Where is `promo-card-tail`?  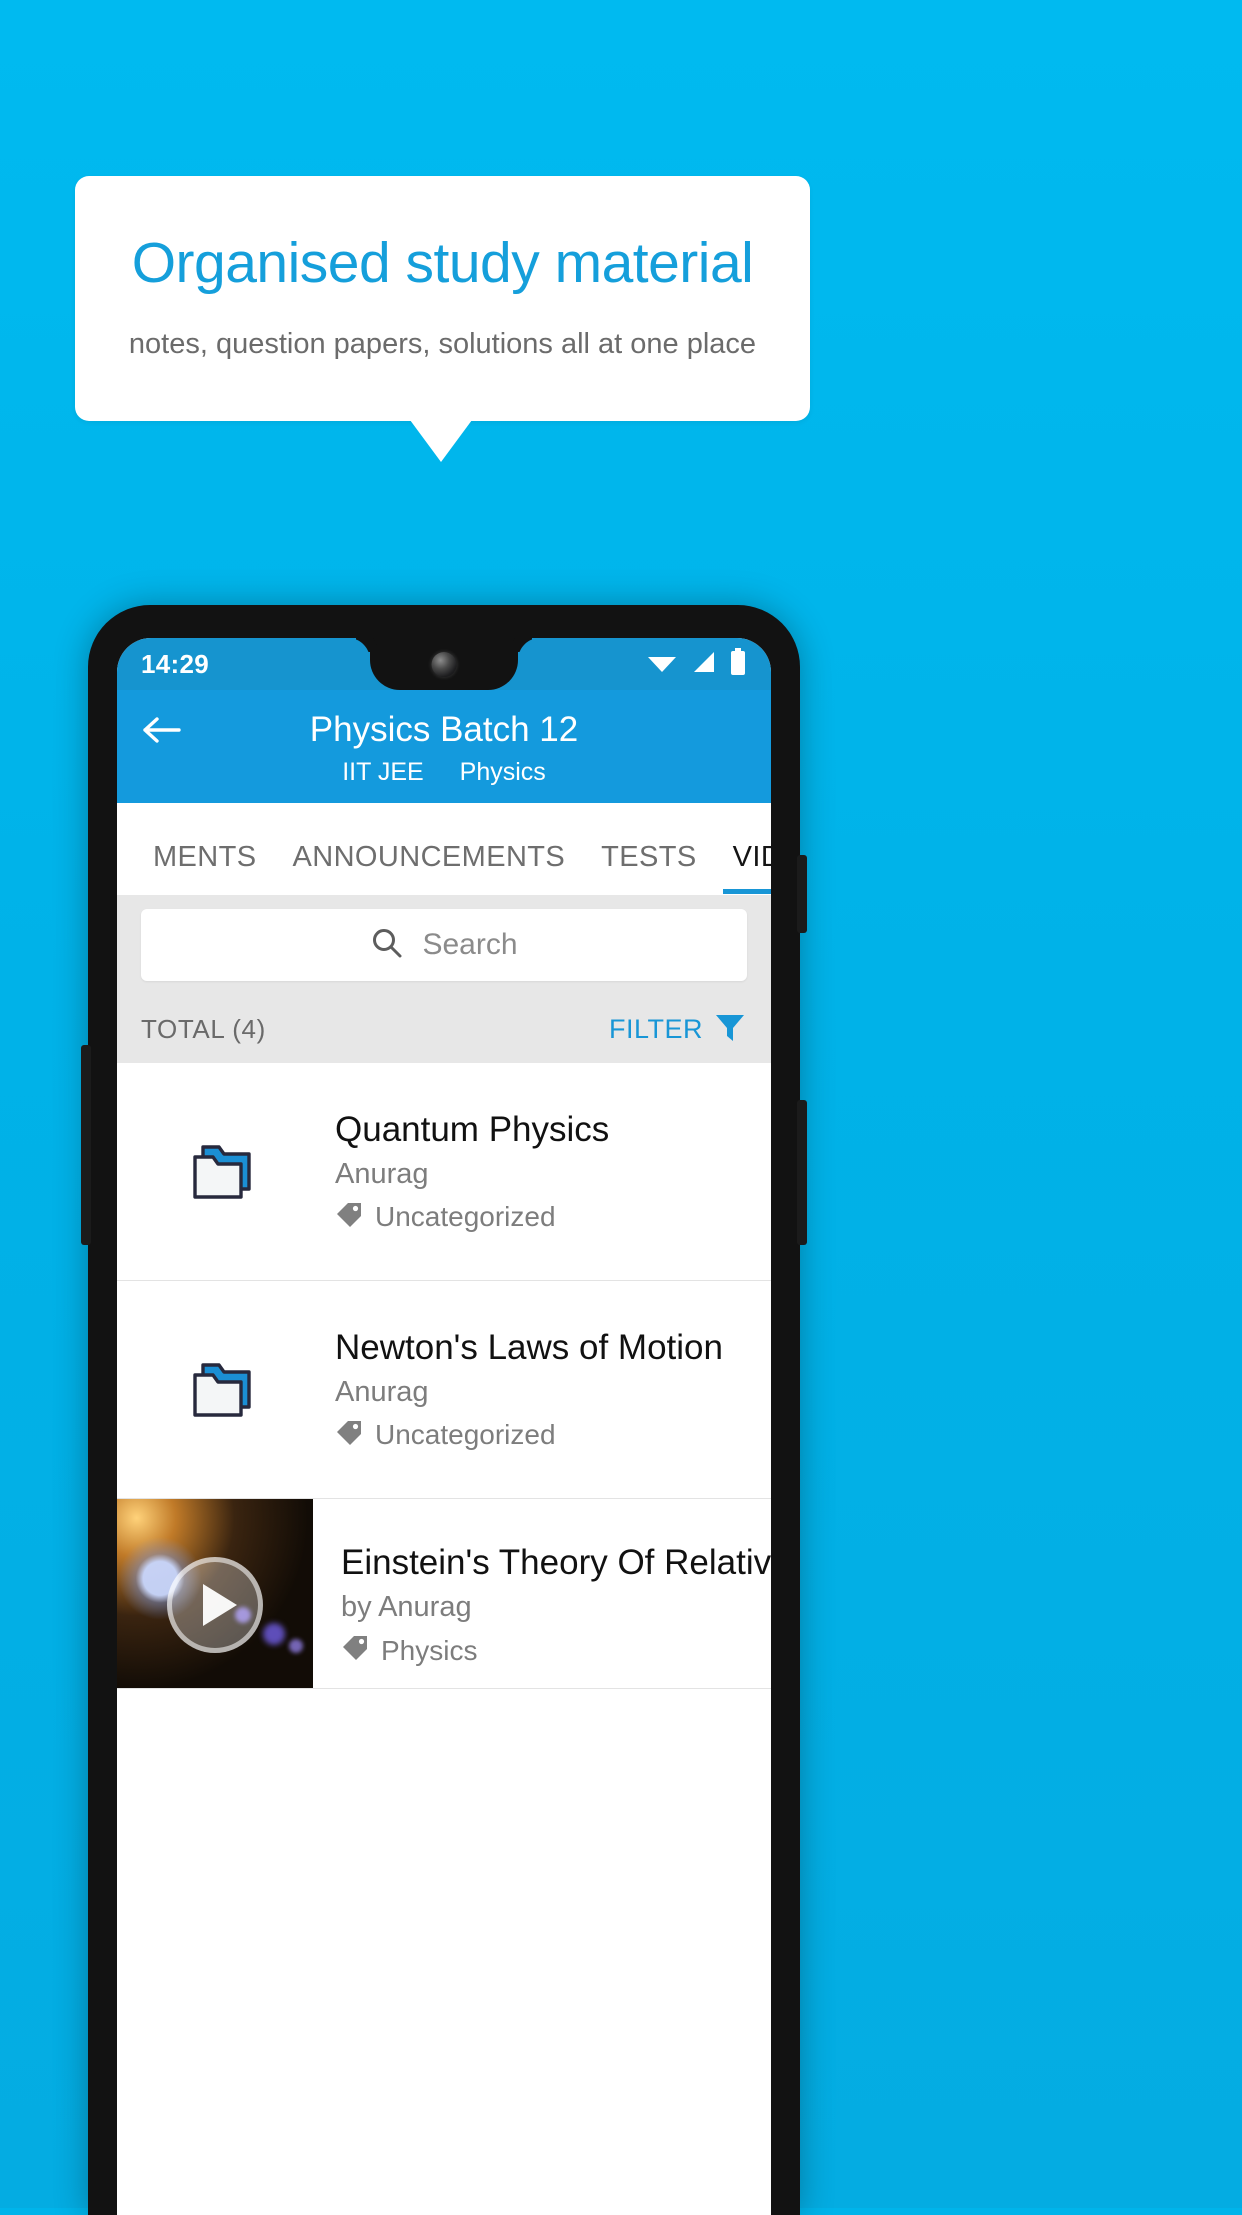 promo-card-tail is located at coordinates (441, 441).